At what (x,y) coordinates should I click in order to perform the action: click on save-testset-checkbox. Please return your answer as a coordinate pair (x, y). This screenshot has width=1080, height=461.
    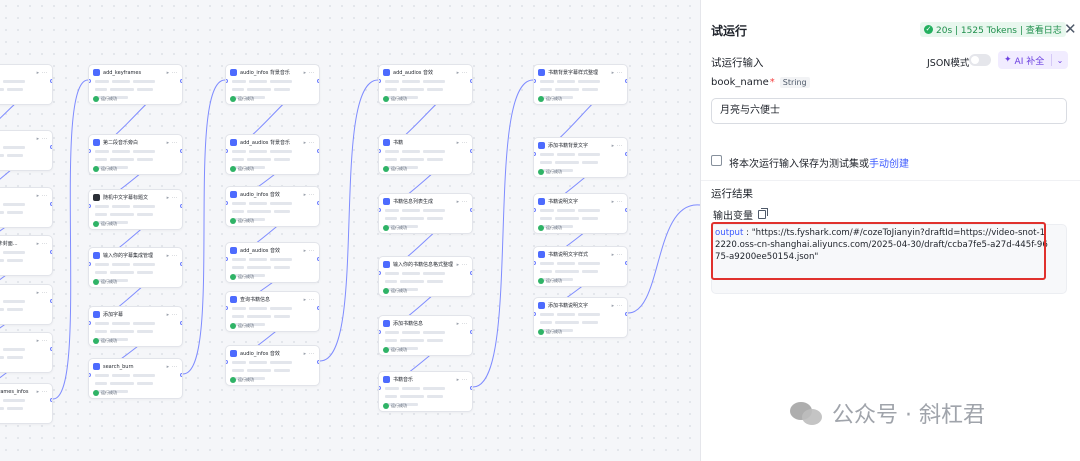
    Looking at the image, I should click on (716, 160).